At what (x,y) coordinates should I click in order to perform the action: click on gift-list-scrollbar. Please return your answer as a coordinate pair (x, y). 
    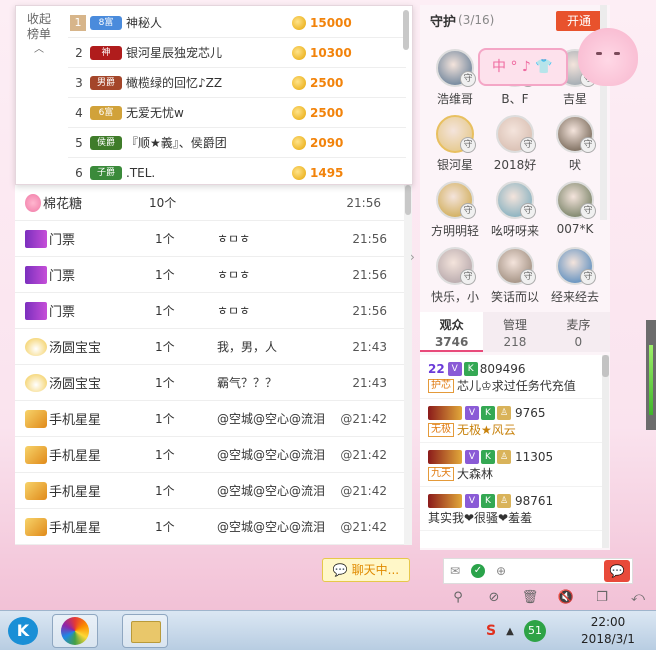
    Looking at the image, I should click on (408, 365).